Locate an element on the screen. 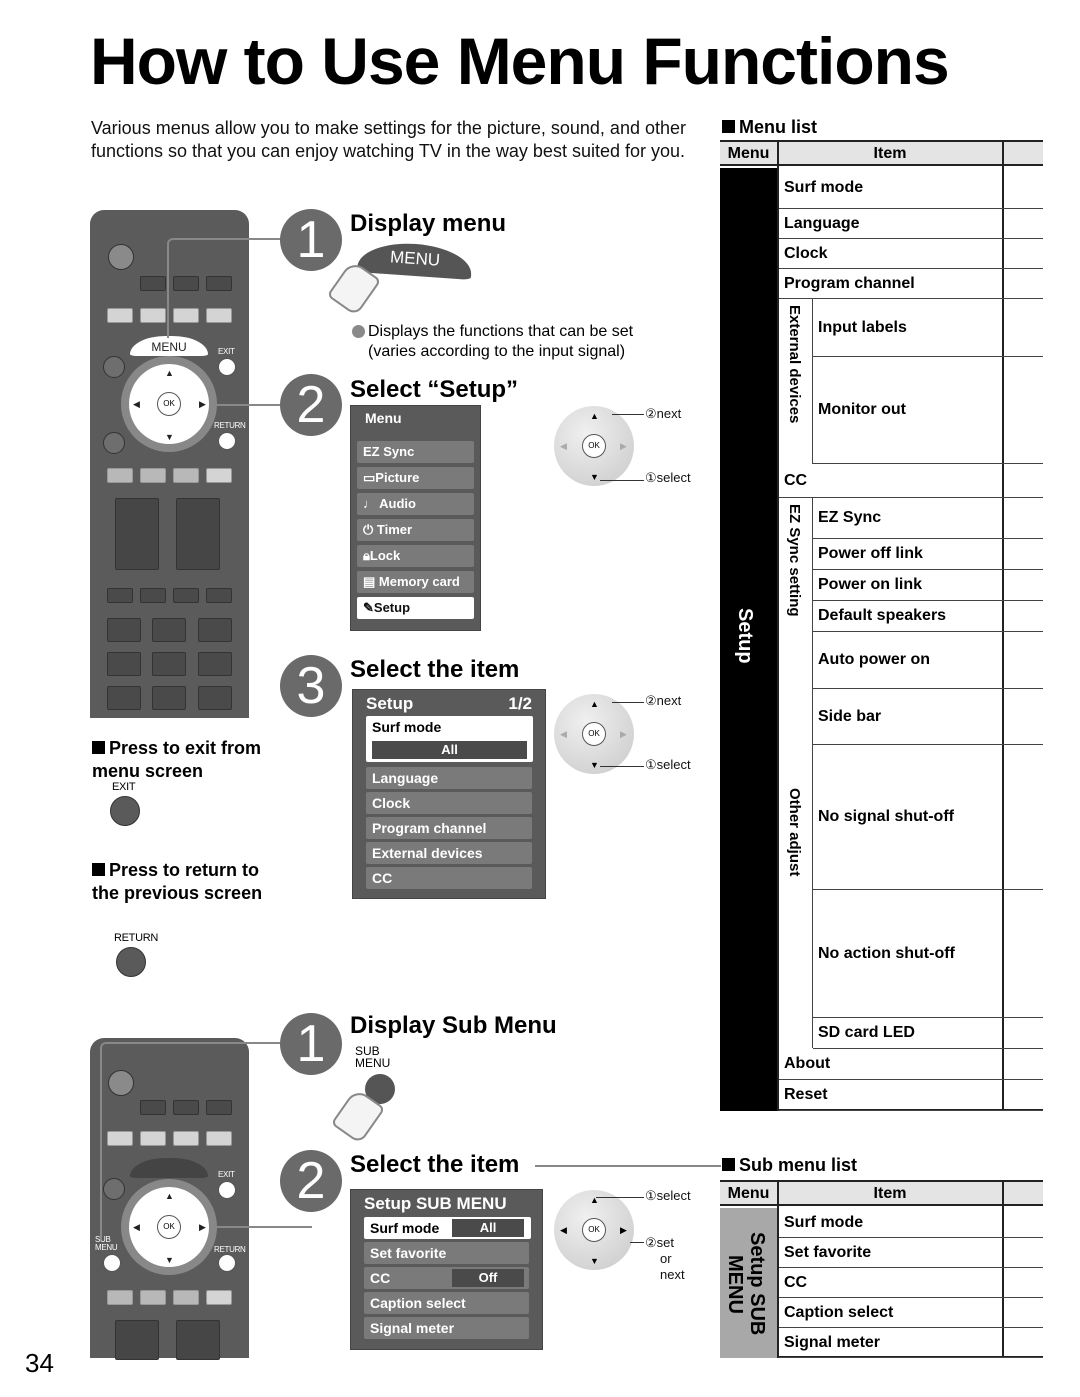 The image size is (1080, 1397). table-row: Signal meter is located at coordinates (911, 1343).